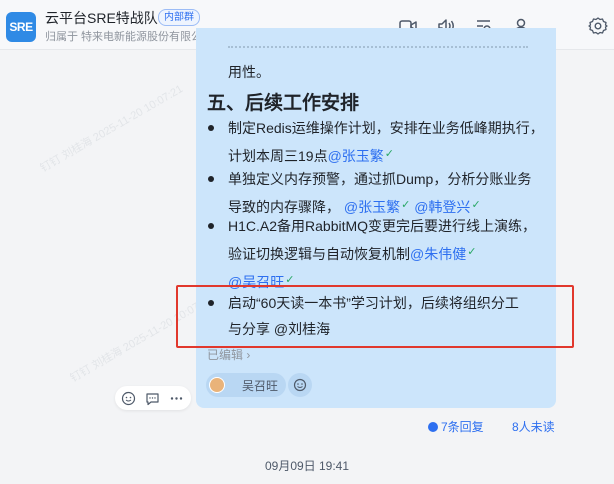 This screenshot has height=484, width=614. Describe the element at coordinates (456, 426) in the screenshot. I see `replies-link: 7条回复` at that location.